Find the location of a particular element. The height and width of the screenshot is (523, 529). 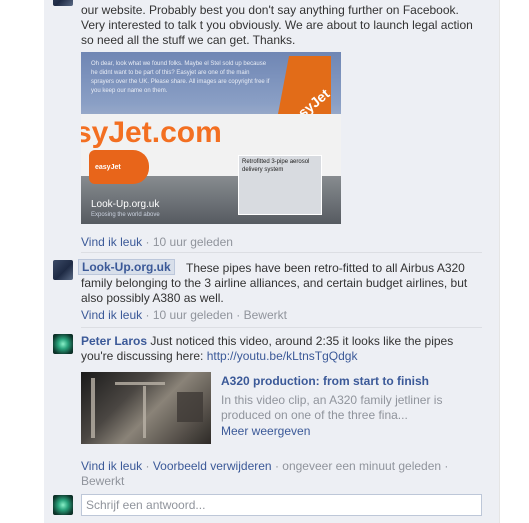

comment-text: also possibly A380 as well. is located at coordinates (152, 298).